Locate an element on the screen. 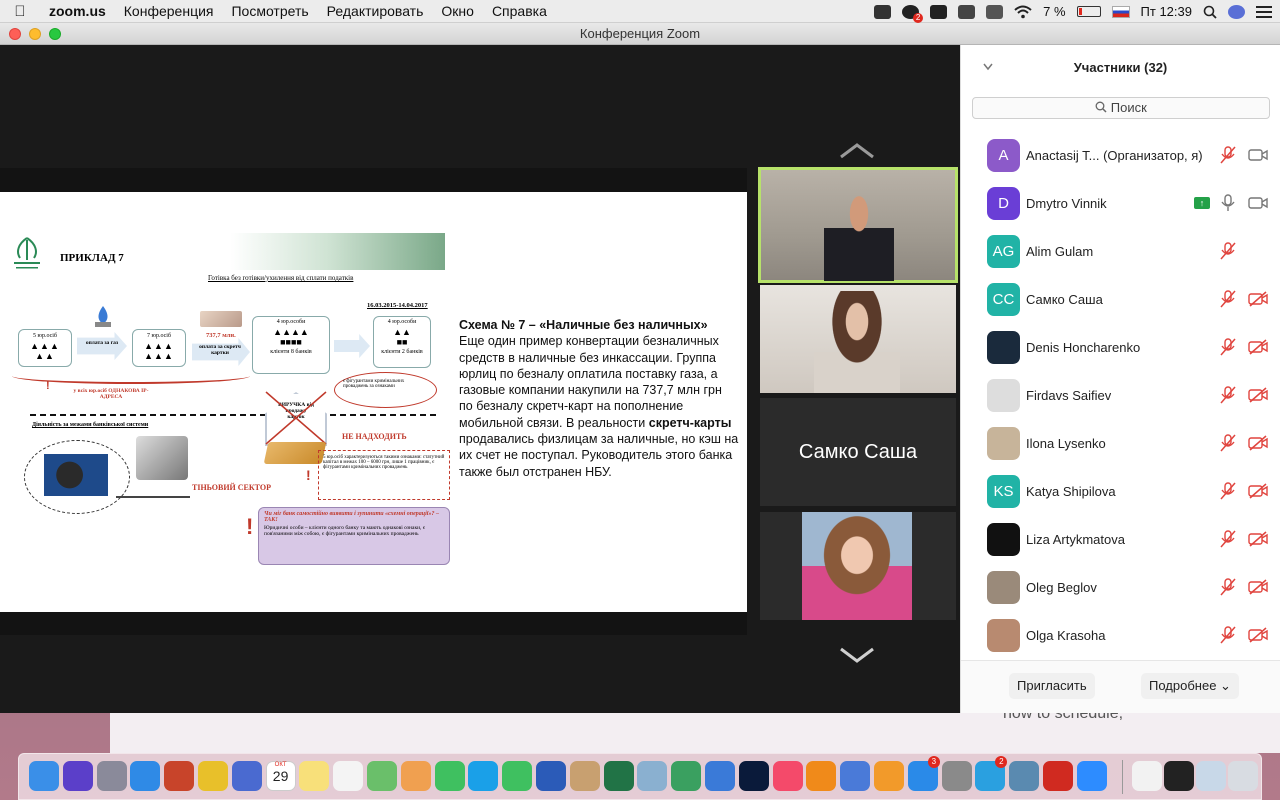  participant-row: Olga Krasoha is located at coordinates (1120, 635).